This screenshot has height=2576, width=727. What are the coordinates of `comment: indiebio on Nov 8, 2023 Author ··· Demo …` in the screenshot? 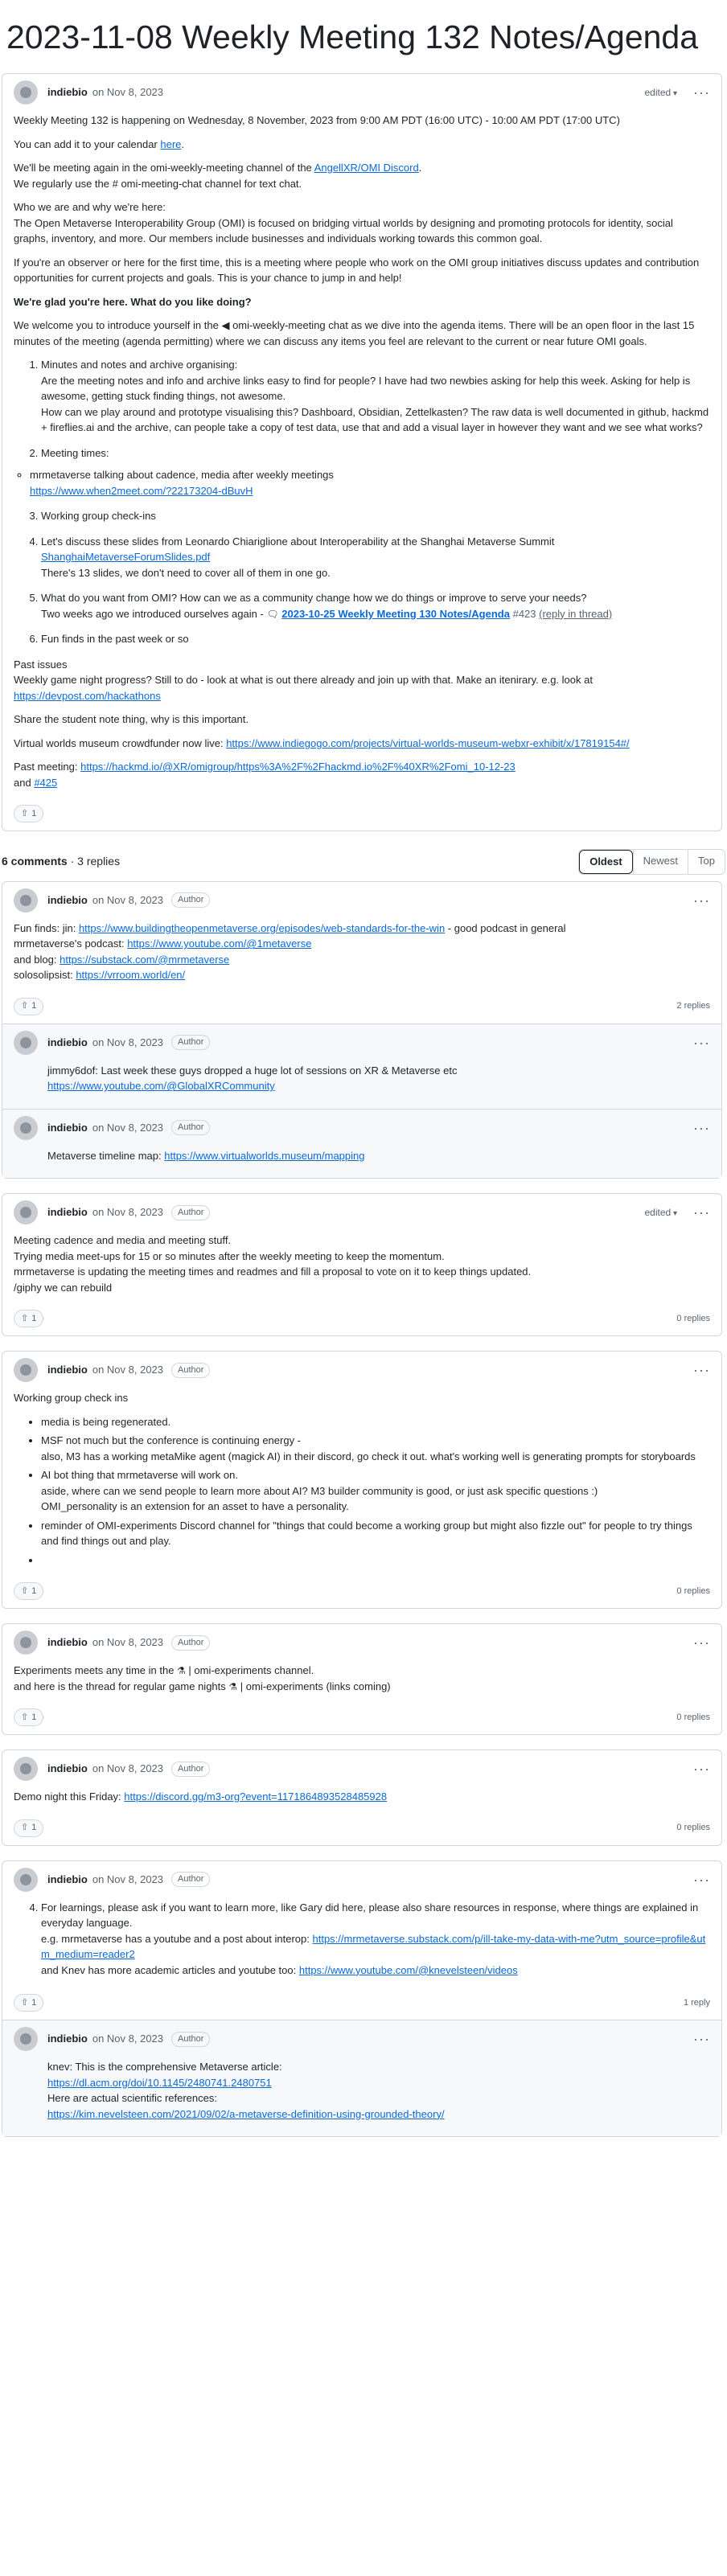 It's located at (362, 1797).